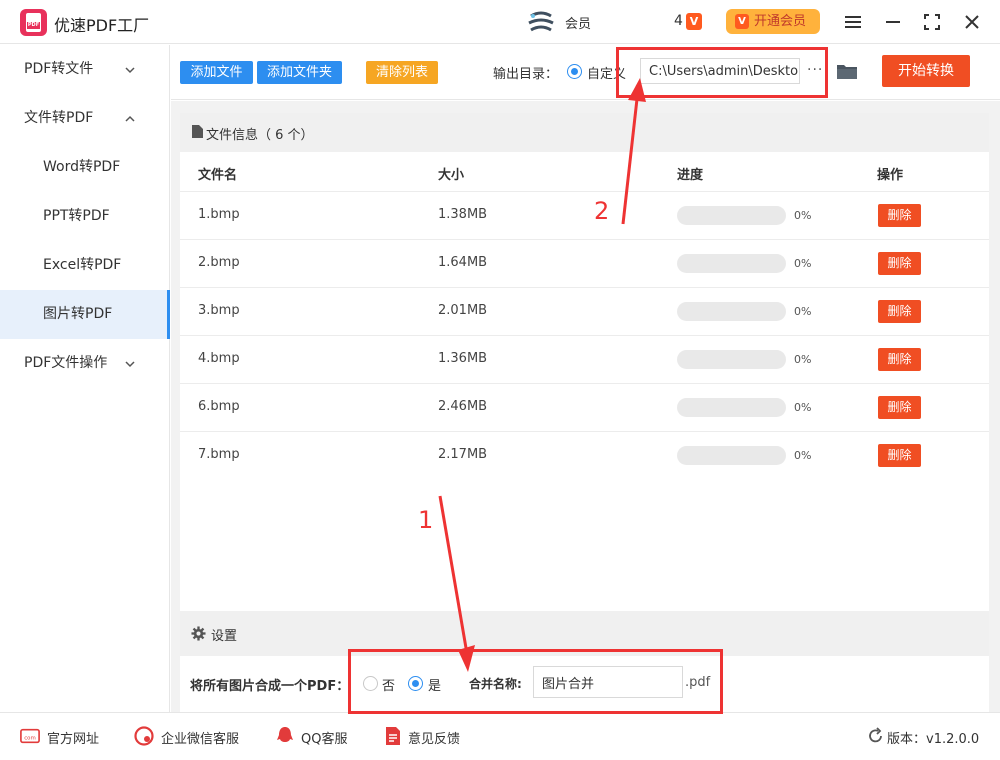  I want to click on column-header-action: 操作, so click(890, 175).